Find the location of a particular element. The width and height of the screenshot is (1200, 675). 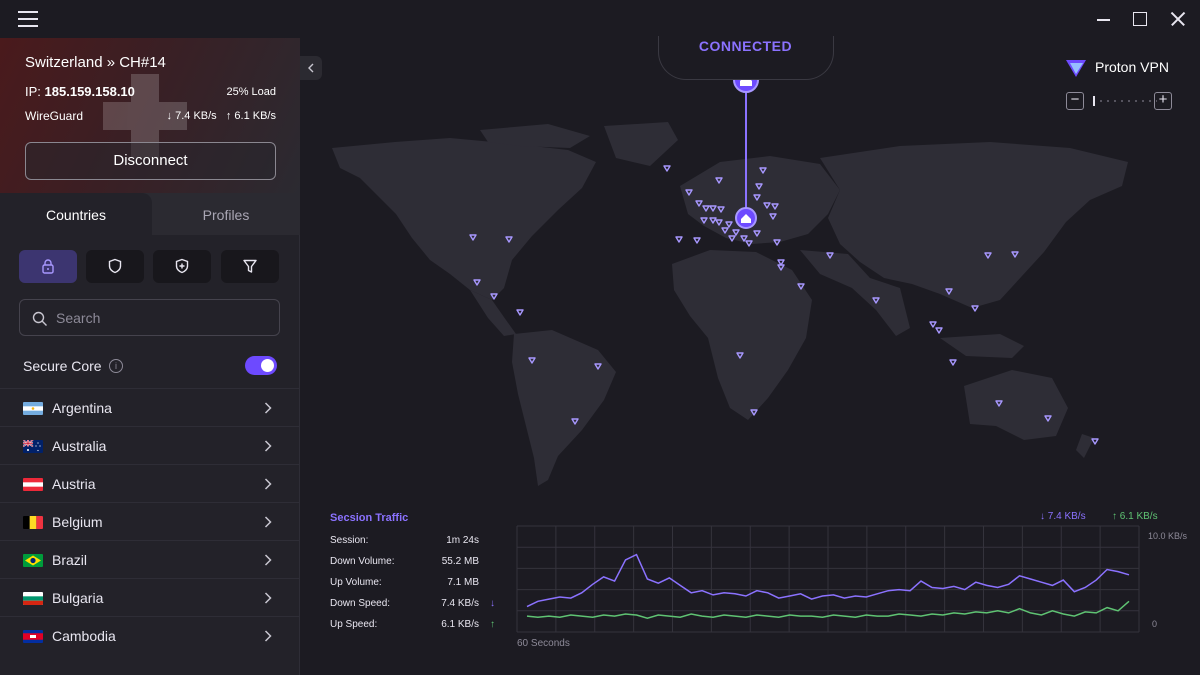

upload-speed: ↑ 6.1 KB/s is located at coordinates (250, 116).